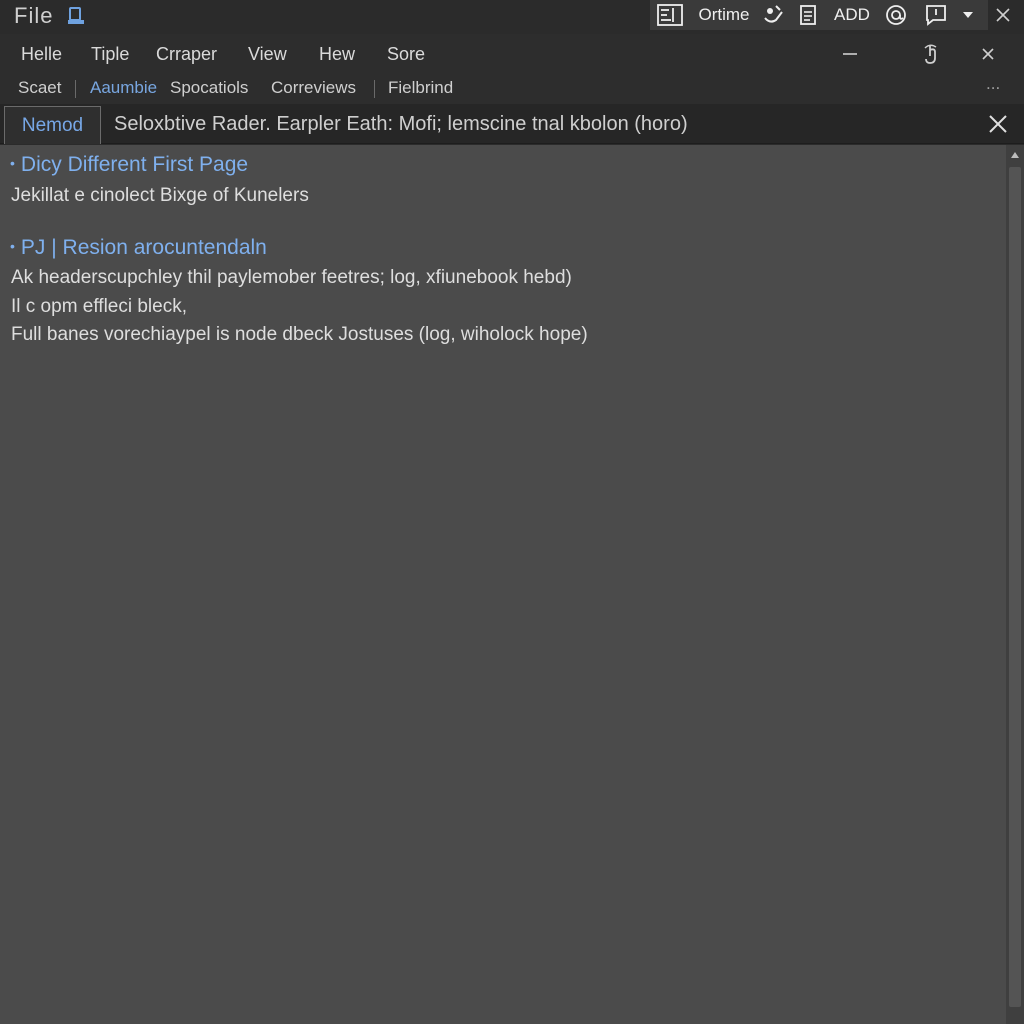 The width and height of the screenshot is (1024, 1024). I want to click on tab-nemod: Nemod, so click(52, 125).